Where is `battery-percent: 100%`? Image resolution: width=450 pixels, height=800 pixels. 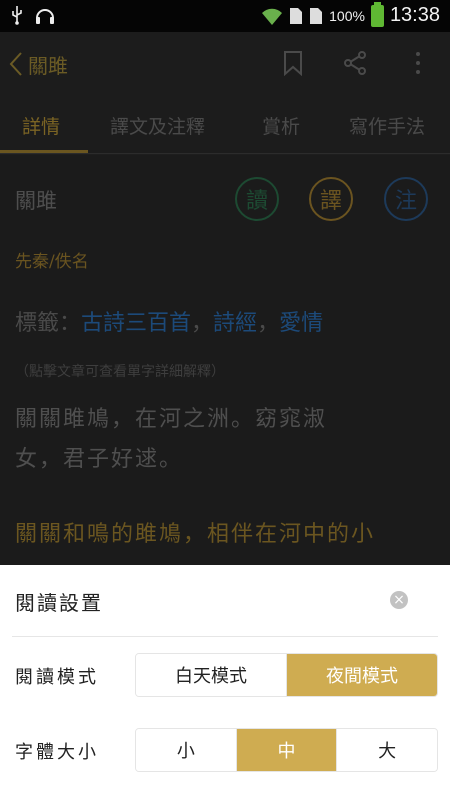 battery-percent: 100% is located at coordinates (347, 15).